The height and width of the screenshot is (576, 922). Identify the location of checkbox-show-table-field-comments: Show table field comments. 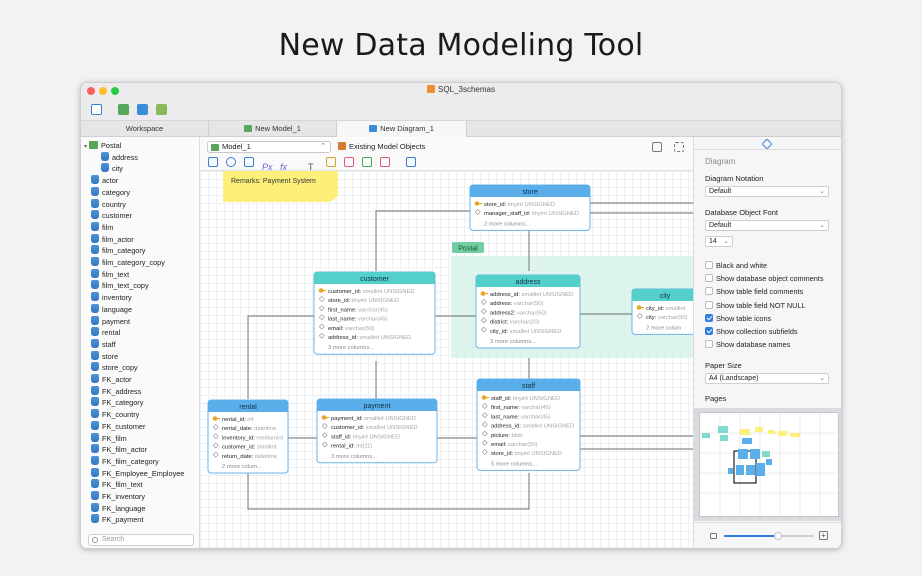
(754, 291).